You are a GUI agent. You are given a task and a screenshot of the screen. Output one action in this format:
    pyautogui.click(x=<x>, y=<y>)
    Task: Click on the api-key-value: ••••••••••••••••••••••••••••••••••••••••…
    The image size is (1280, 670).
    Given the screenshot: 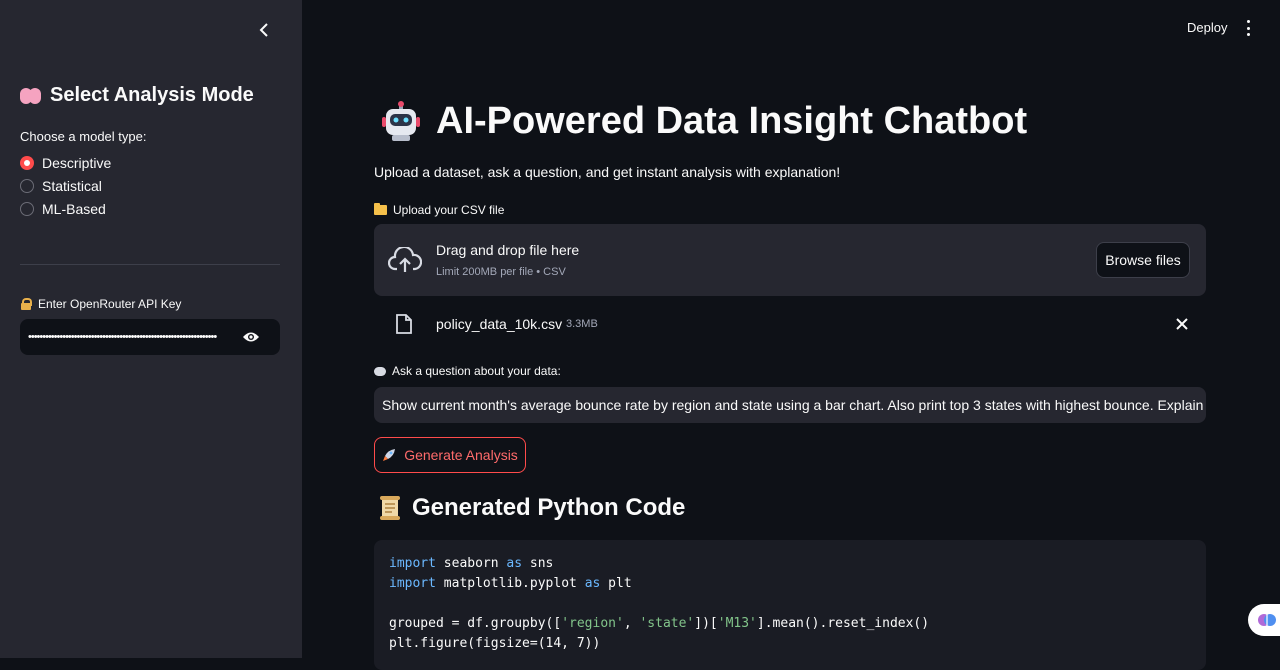 What is the action you would take?
    pyautogui.click(x=128, y=337)
    